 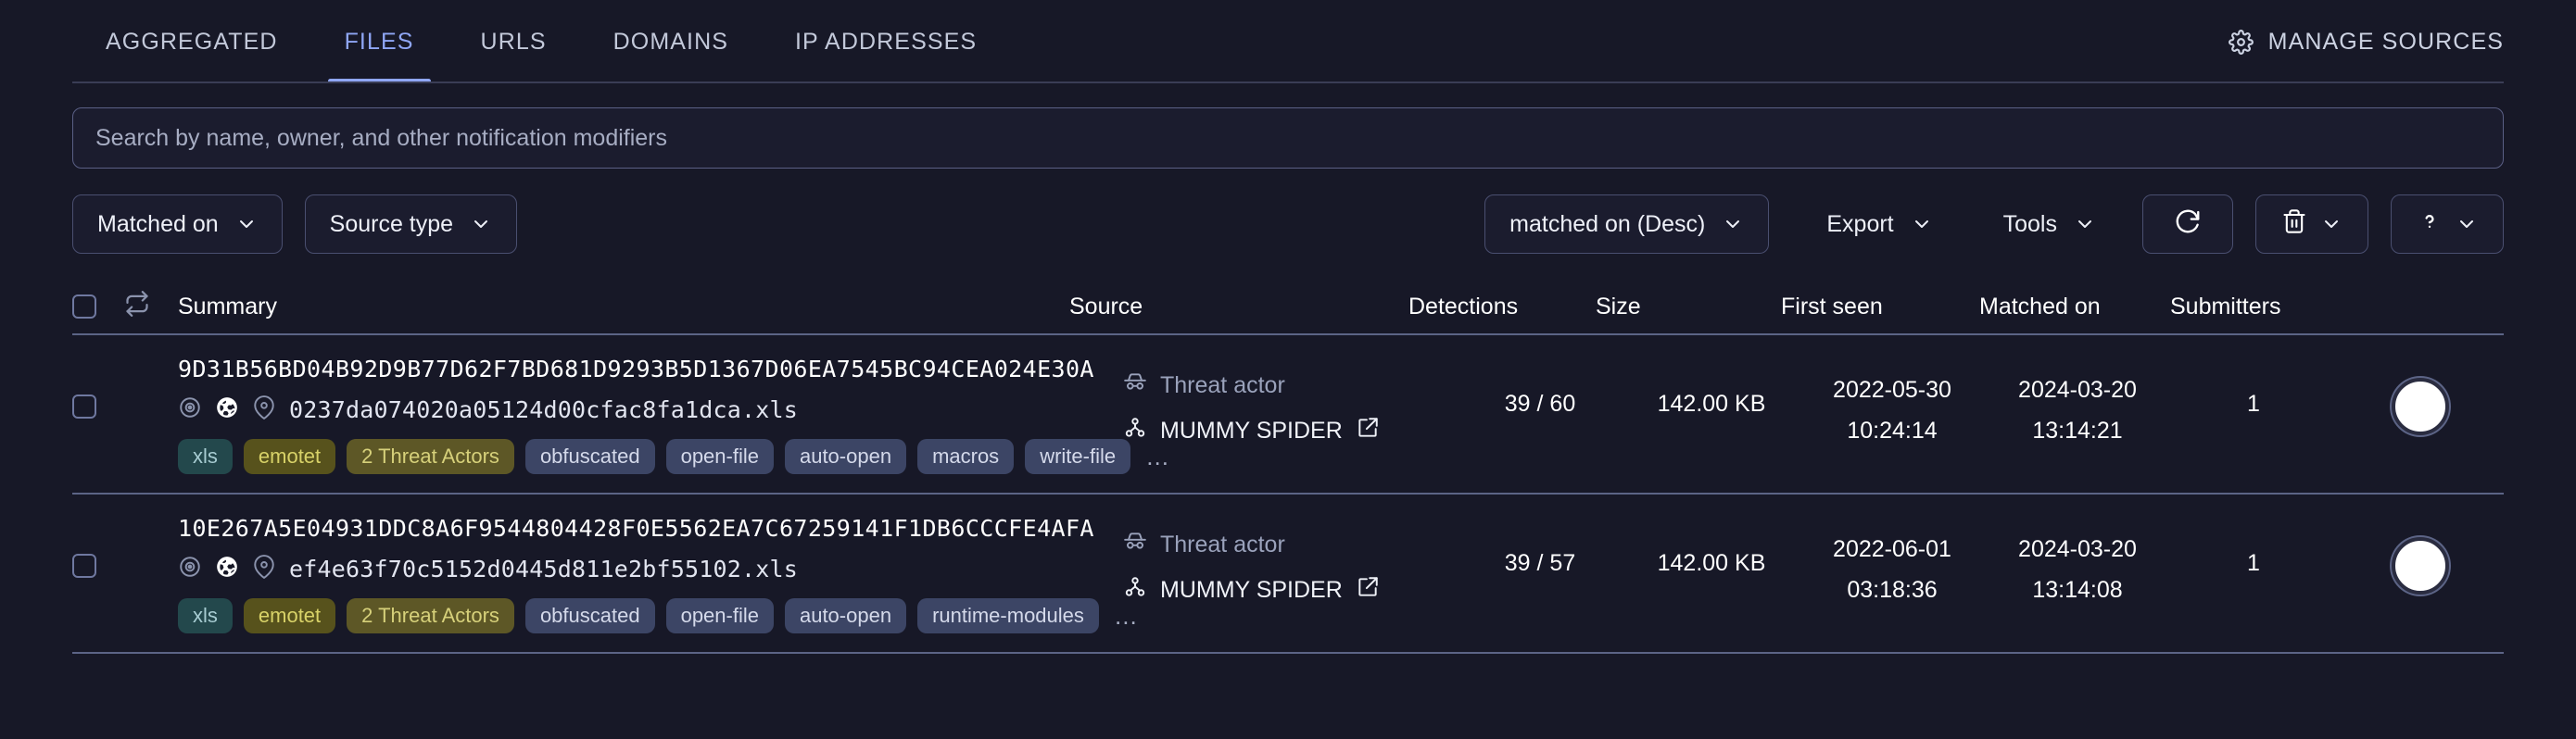 What do you see at coordinates (1236, 307) in the screenshot?
I see `column-header-source: Source` at bounding box center [1236, 307].